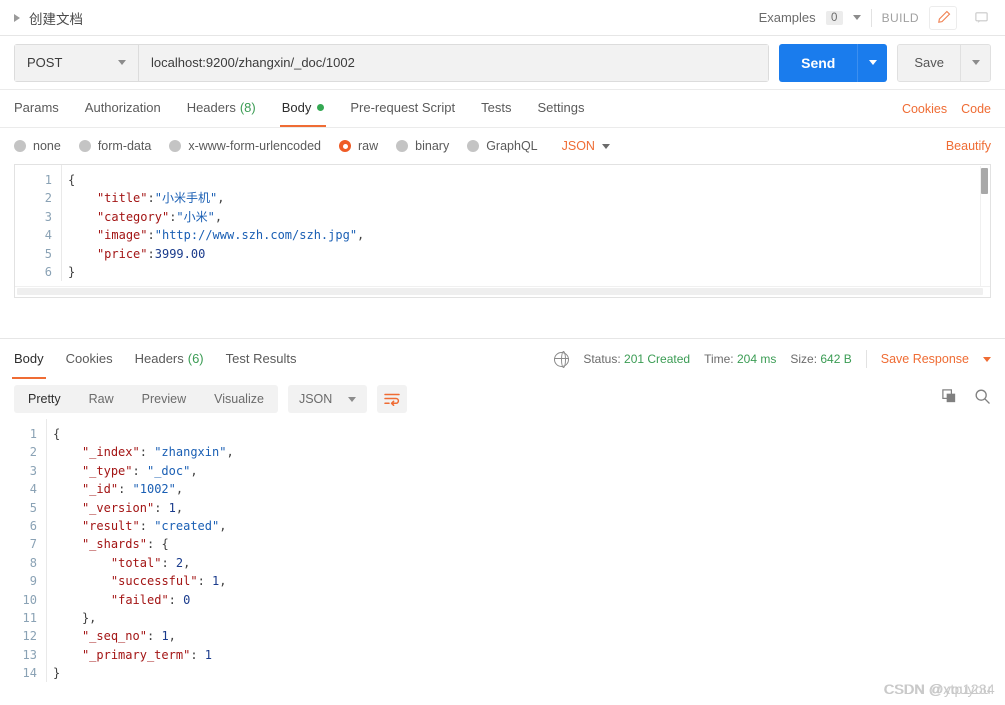 The height and width of the screenshot is (705, 1005). I want to click on response-format-select: JSON, so click(327, 399).